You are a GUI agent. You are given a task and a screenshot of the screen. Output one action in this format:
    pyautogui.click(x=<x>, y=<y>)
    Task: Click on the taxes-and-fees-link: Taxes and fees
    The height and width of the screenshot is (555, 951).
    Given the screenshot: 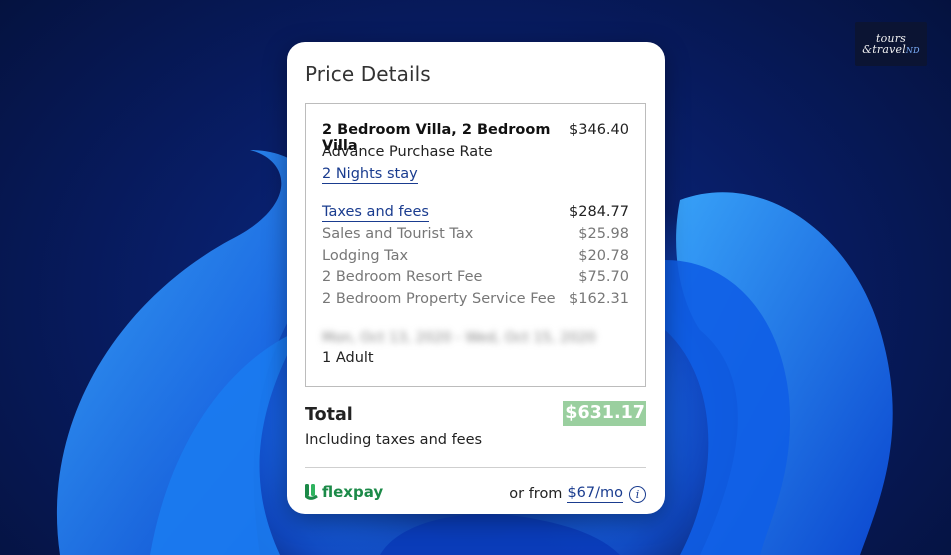 What is the action you would take?
    pyautogui.click(x=375, y=213)
    